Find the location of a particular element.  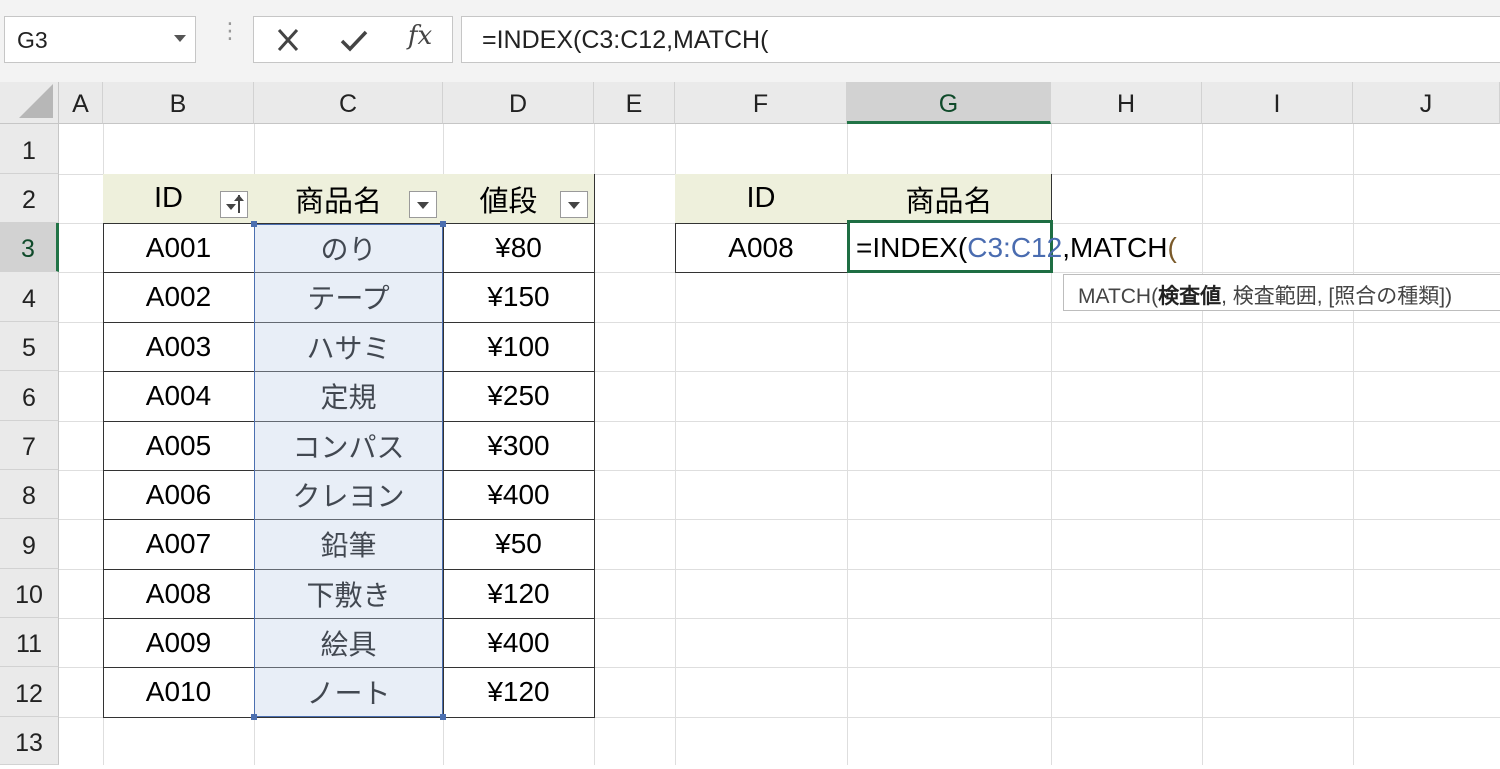

column-header-a: A is located at coordinates (81, 103).